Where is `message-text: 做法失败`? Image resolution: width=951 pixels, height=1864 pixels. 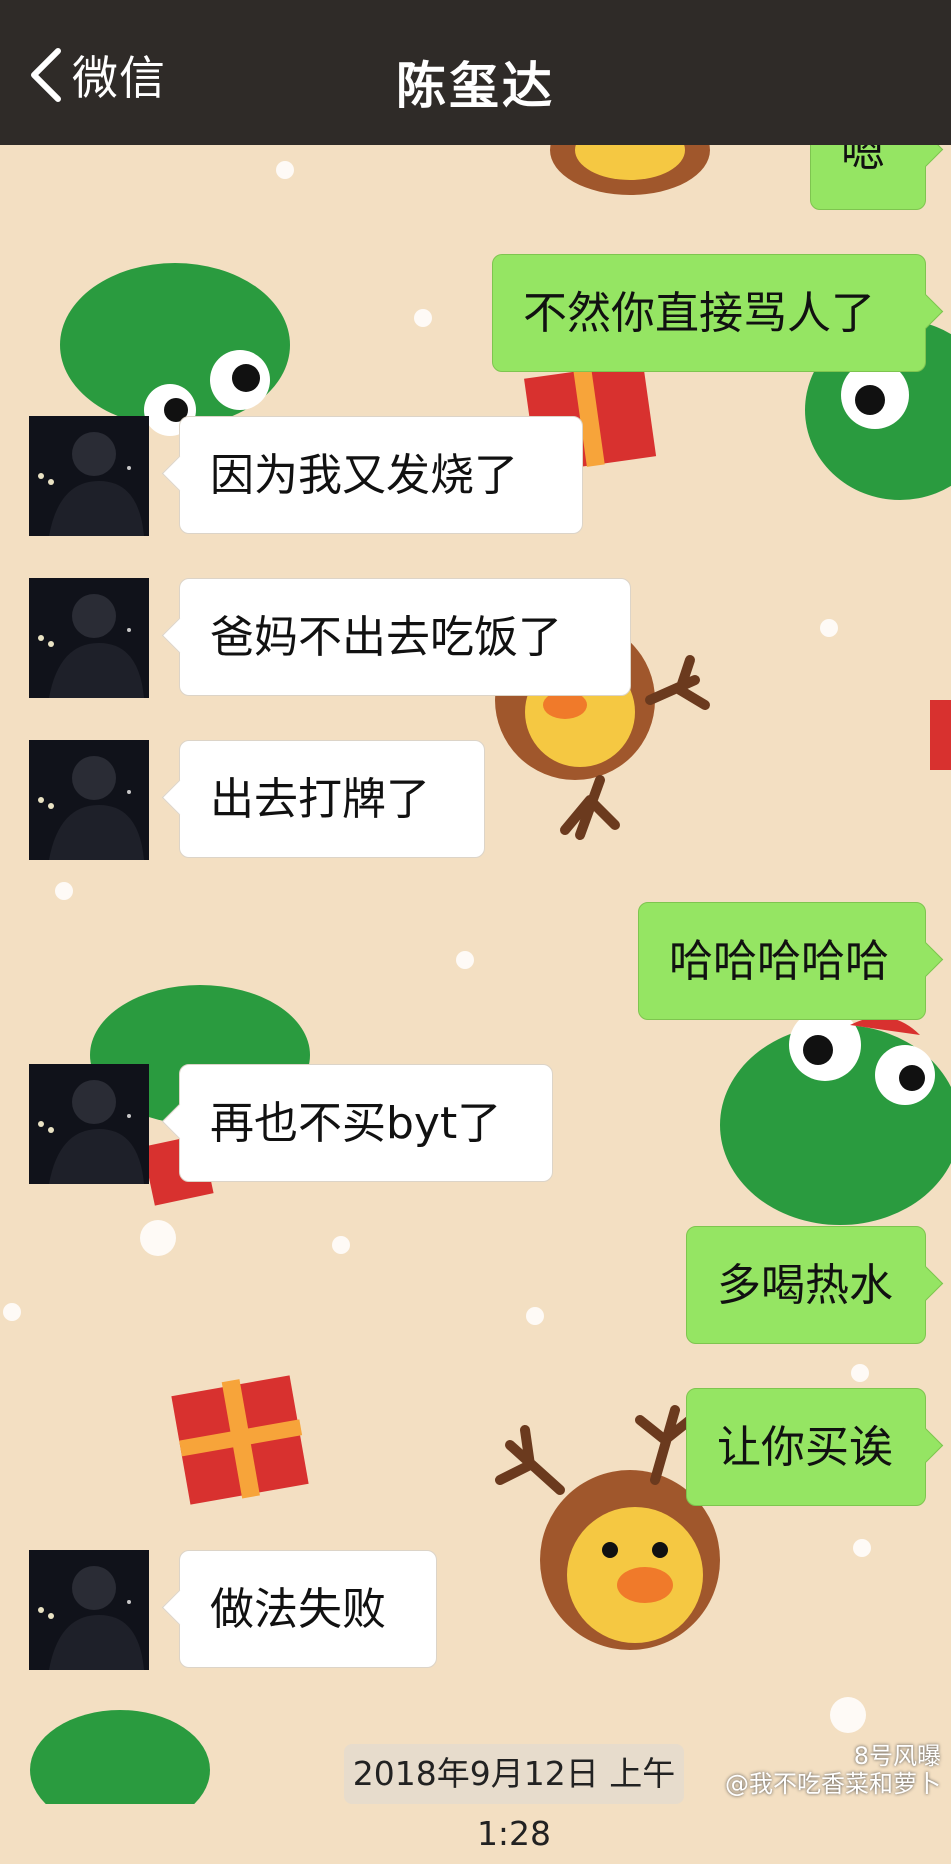
message-text: 做法失败 is located at coordinates (298, 1609).